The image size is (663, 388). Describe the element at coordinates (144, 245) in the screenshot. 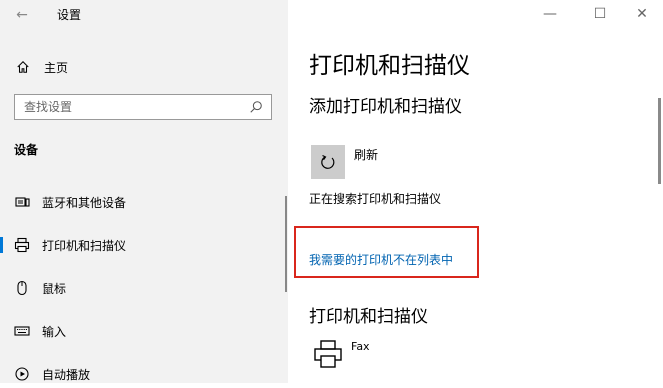

I see `sidebar-item-printers: 打印机和扫描仪` at that location.